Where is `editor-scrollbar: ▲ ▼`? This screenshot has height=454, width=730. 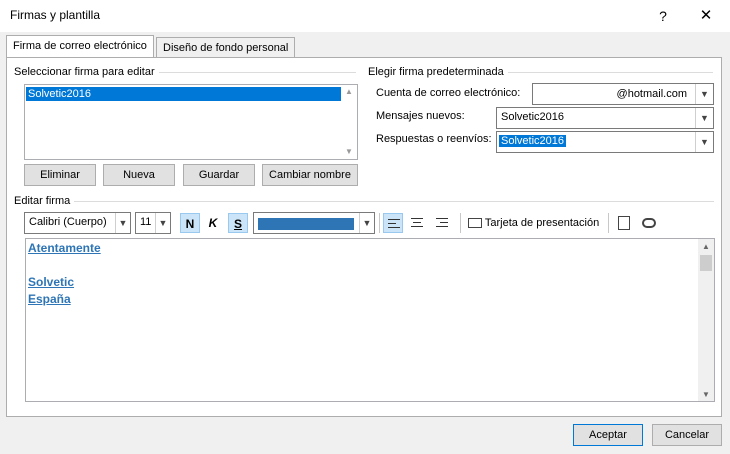 editor-scrollbar: ▲ ▼ is located at coordinates (706, 320).